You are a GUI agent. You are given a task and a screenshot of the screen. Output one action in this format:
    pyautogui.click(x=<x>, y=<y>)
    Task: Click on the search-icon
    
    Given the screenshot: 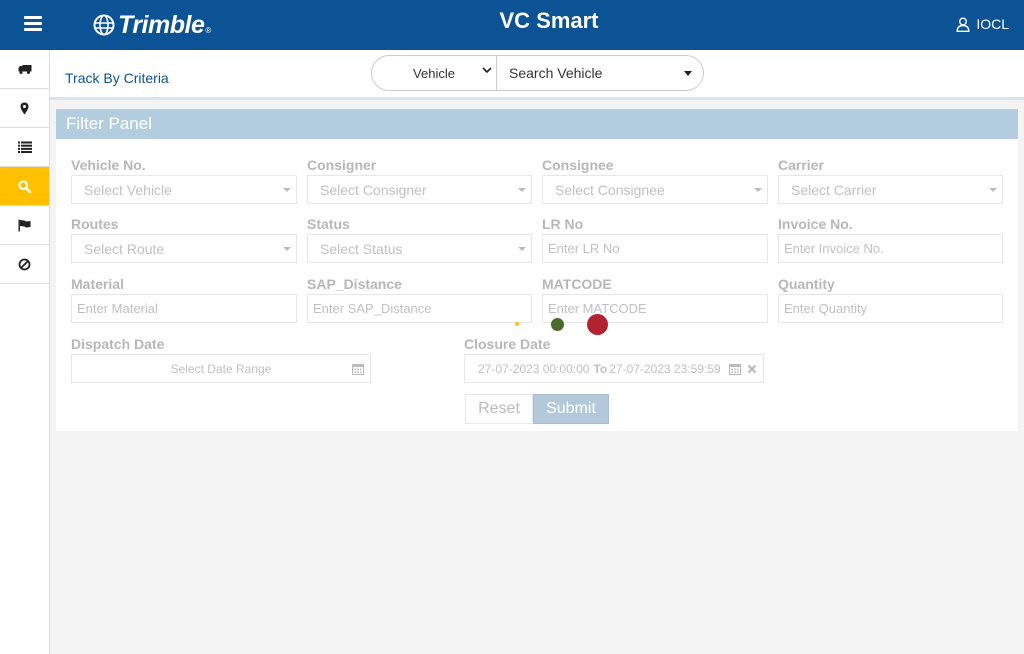 What is the action you would take?
    pyautogui.click(x=24, y=186)
    